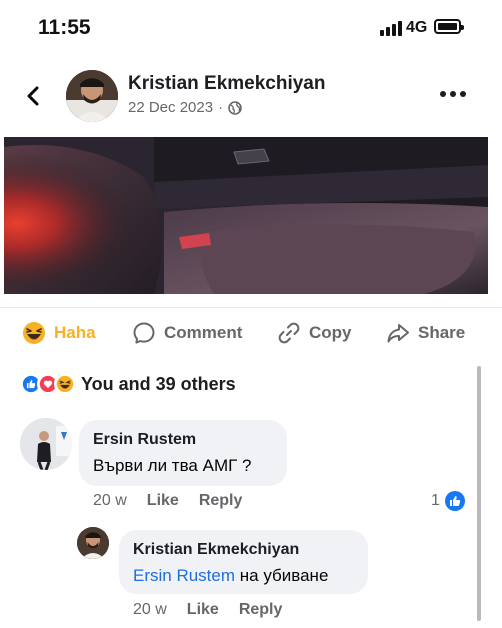 This screenshot has height=628, width=502. What do you see at coordinates (184, 575) in the screenshot?
I see `mention-link: Ersin Rustem` at bounding box center [184, 575].